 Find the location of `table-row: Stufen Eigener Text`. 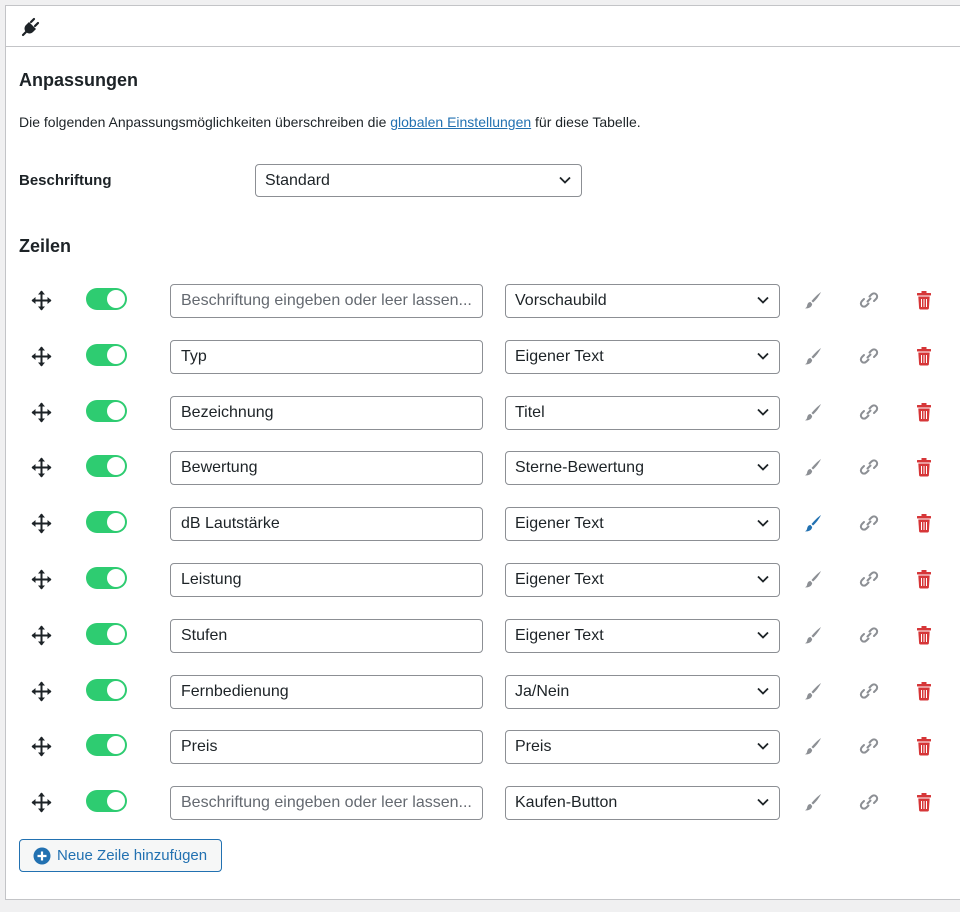

table-row: Stufen Eigener Text is located at coordinates (483, 635).